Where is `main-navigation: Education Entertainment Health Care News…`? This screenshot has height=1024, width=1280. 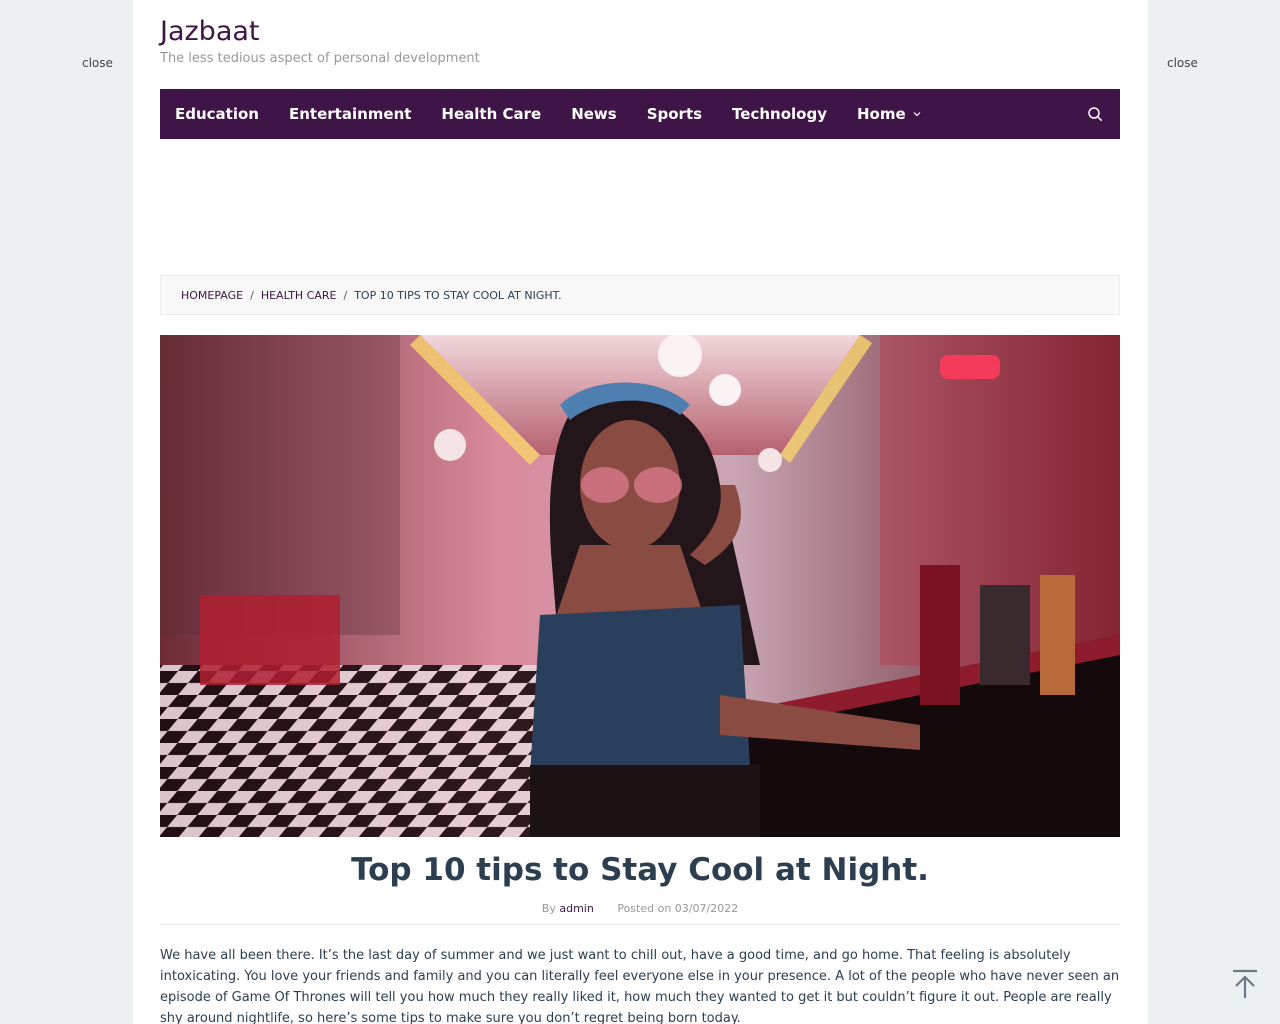
main-navigation: Education Entertainment Health Care News… is located at coordinates (640, 114).